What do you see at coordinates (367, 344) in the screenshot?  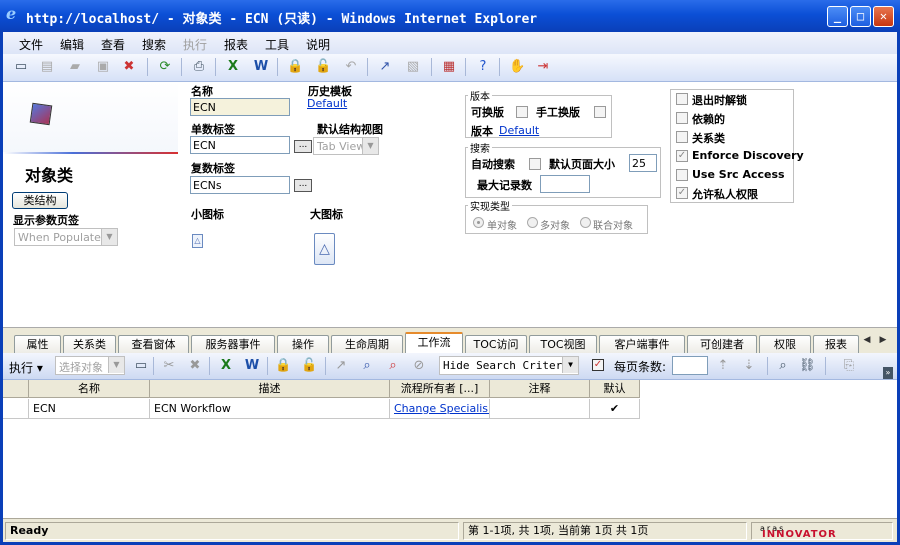 I see `tab-lifecycle: 生命周期` at bounding box center [367, 344].